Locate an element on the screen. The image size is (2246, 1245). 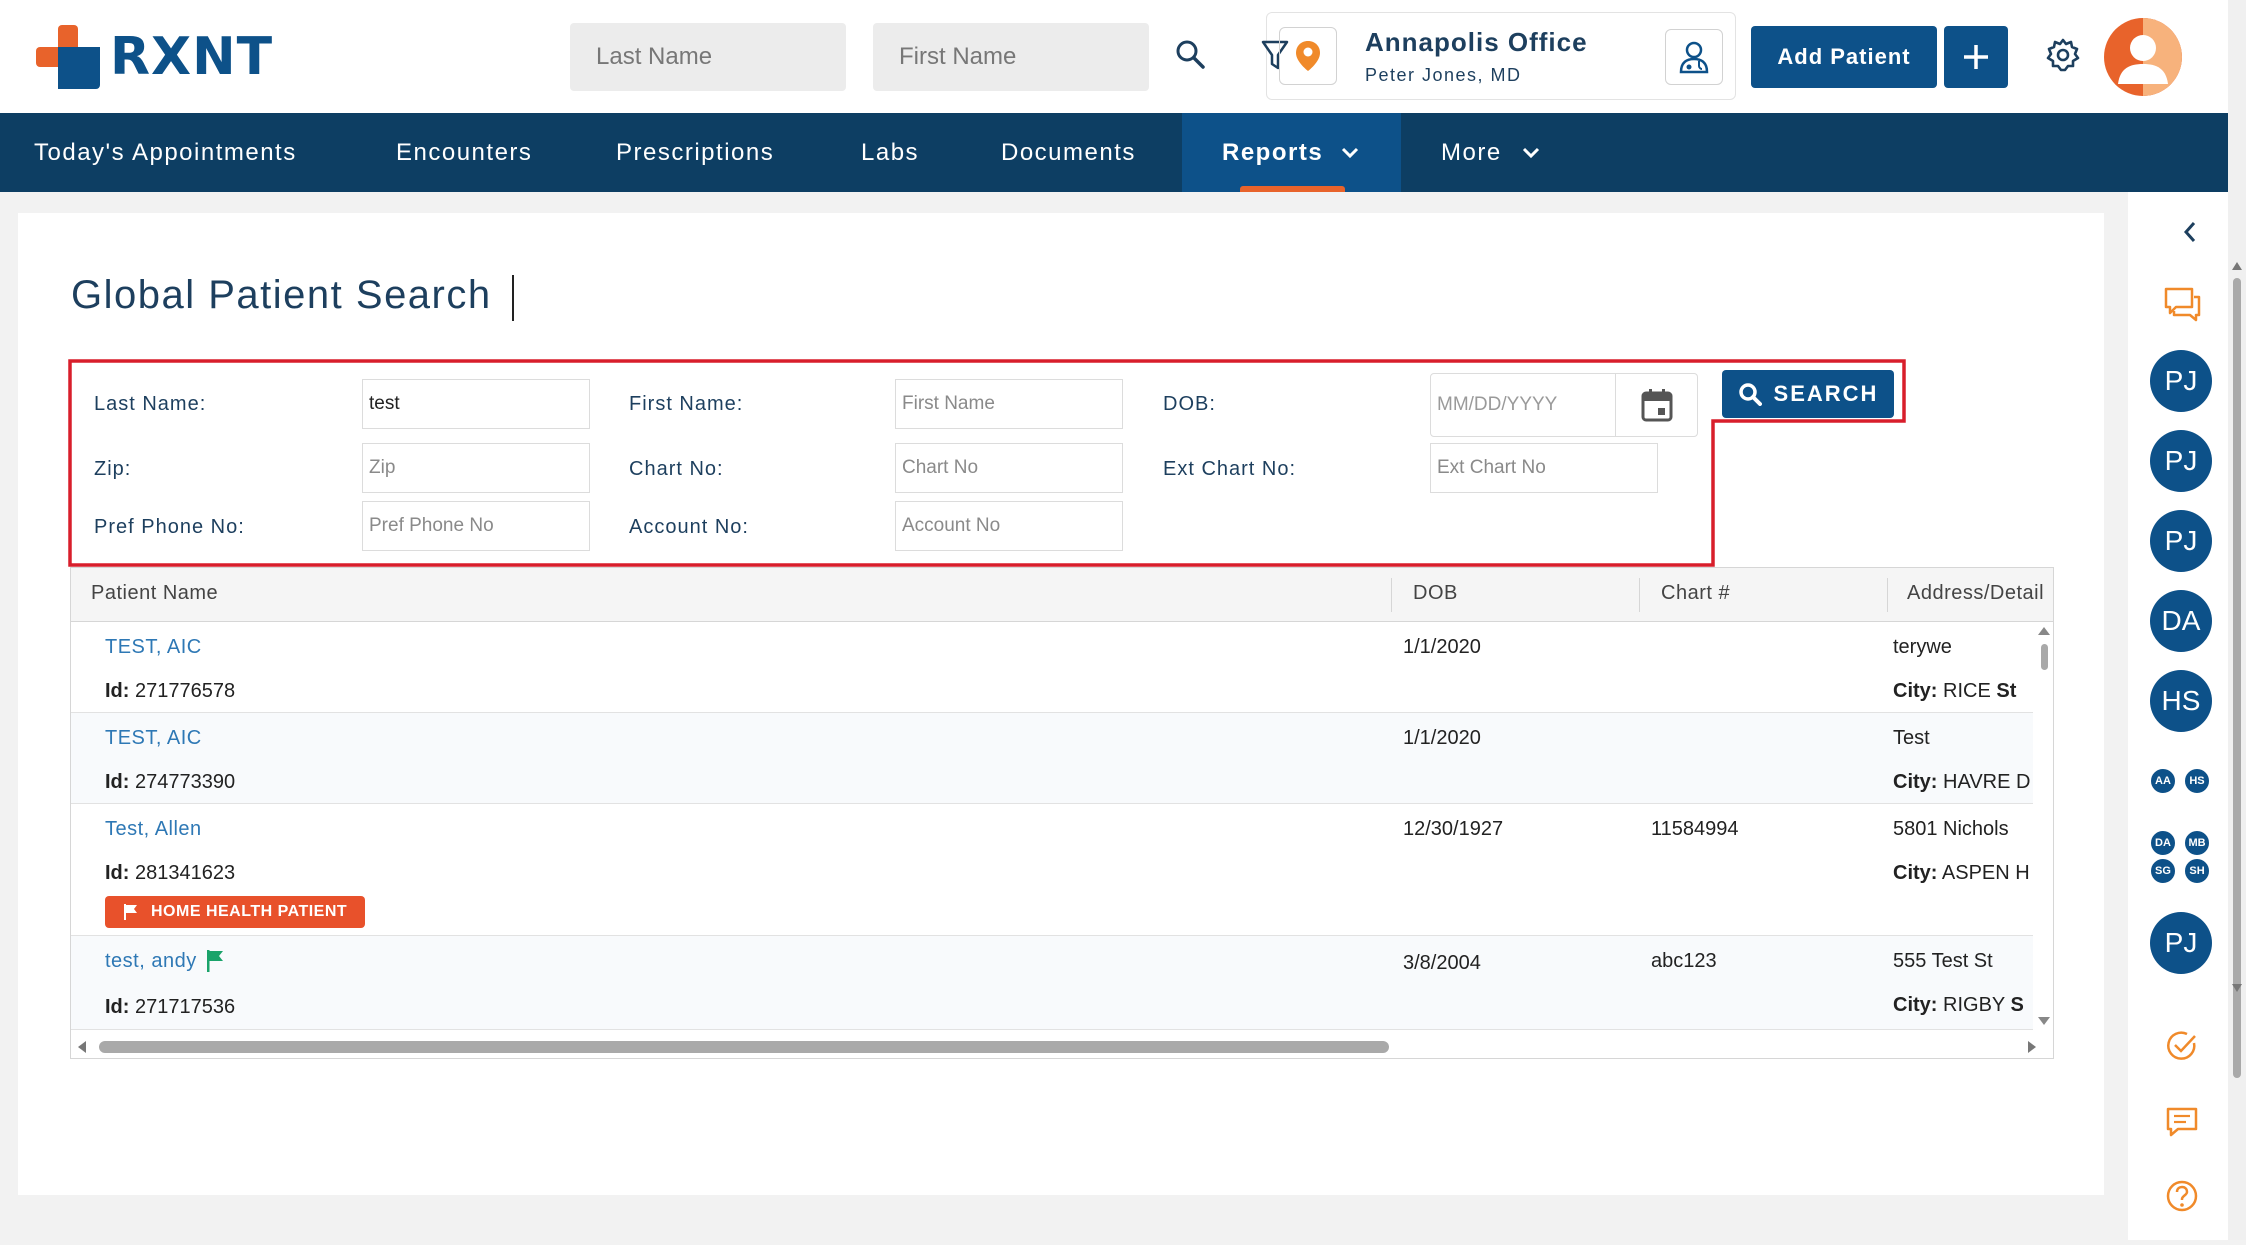
user-avatar-aa: AA is located at coordinates (2163, 781).